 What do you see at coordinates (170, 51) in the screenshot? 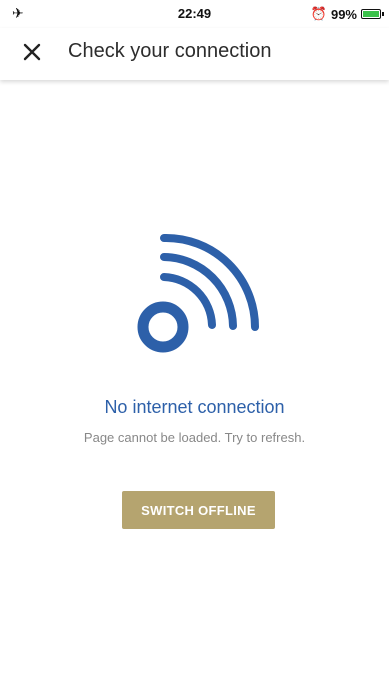
I see `page-title: Check your connection` at bounding box center [170, 51].